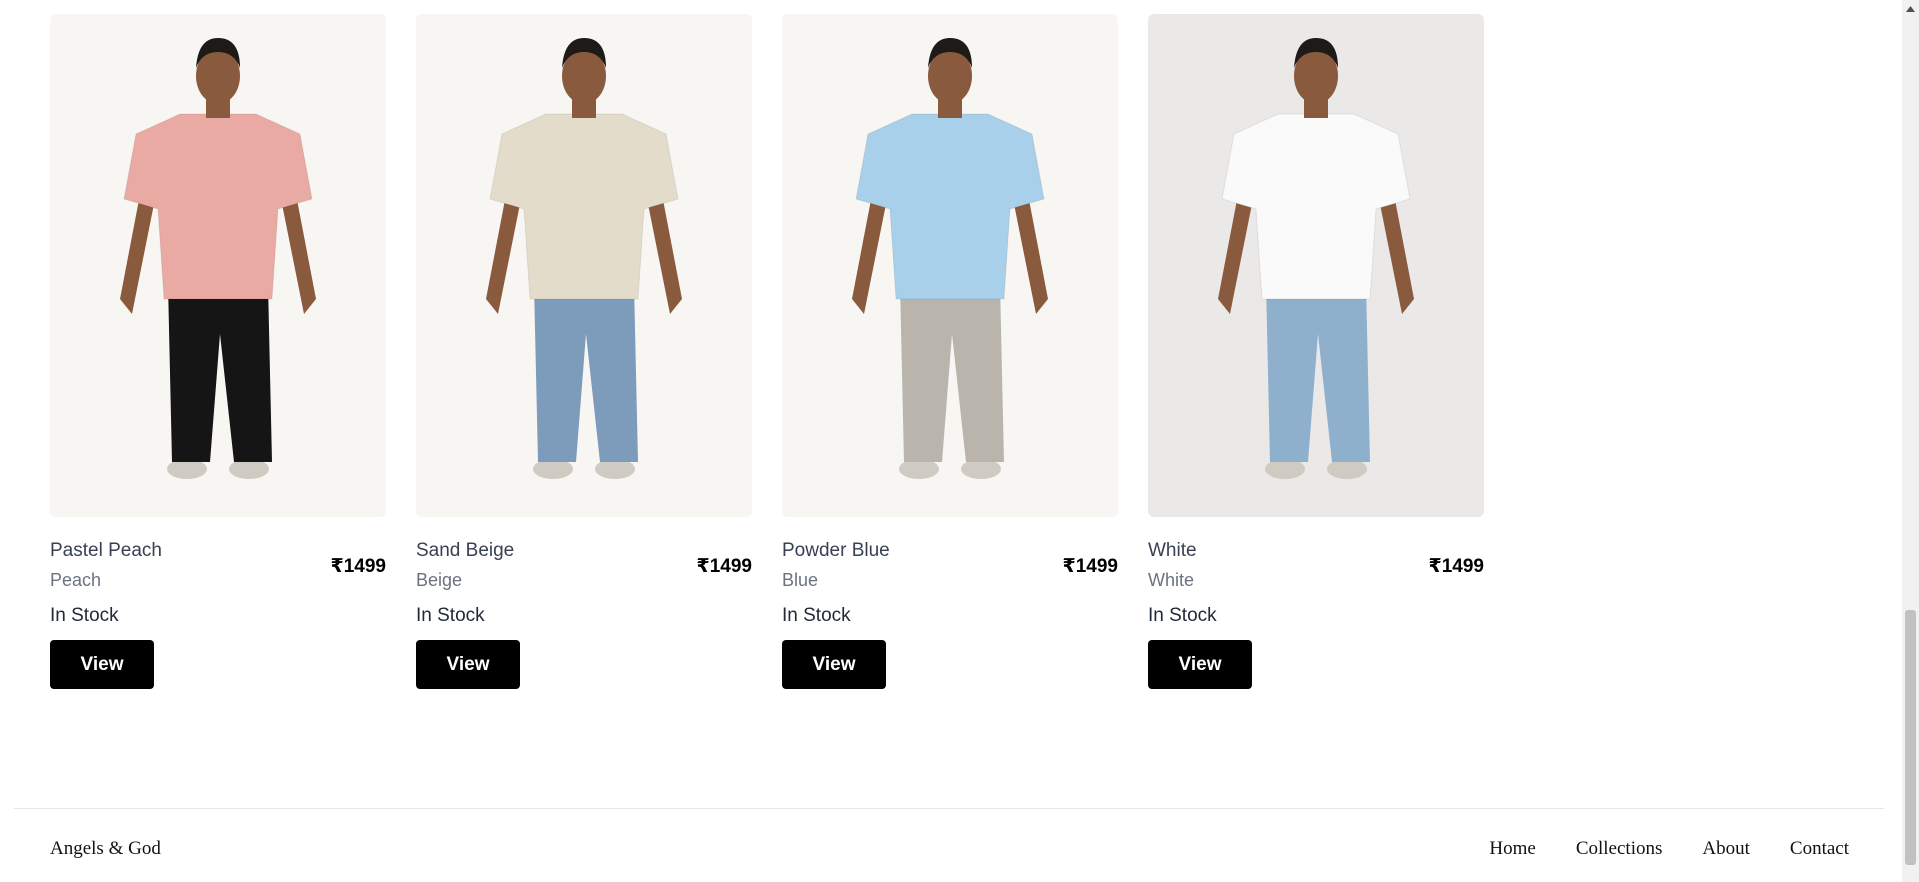 This screenshot has width=1919, height=882. What do you see at coordinates (1172, 565) in the screenshot?
I see `product-info: White White` at bounding box center [1172, 565].